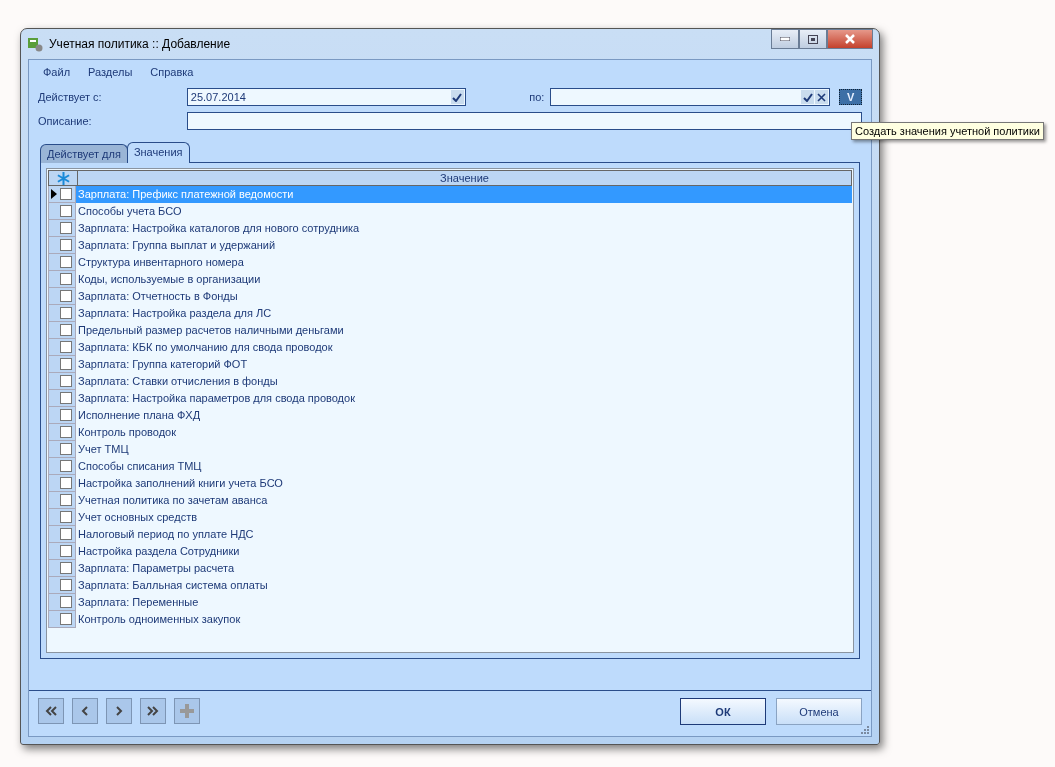 This screenshot has height=767, width=1055. I want to click on app-icon, so click(35, 44).